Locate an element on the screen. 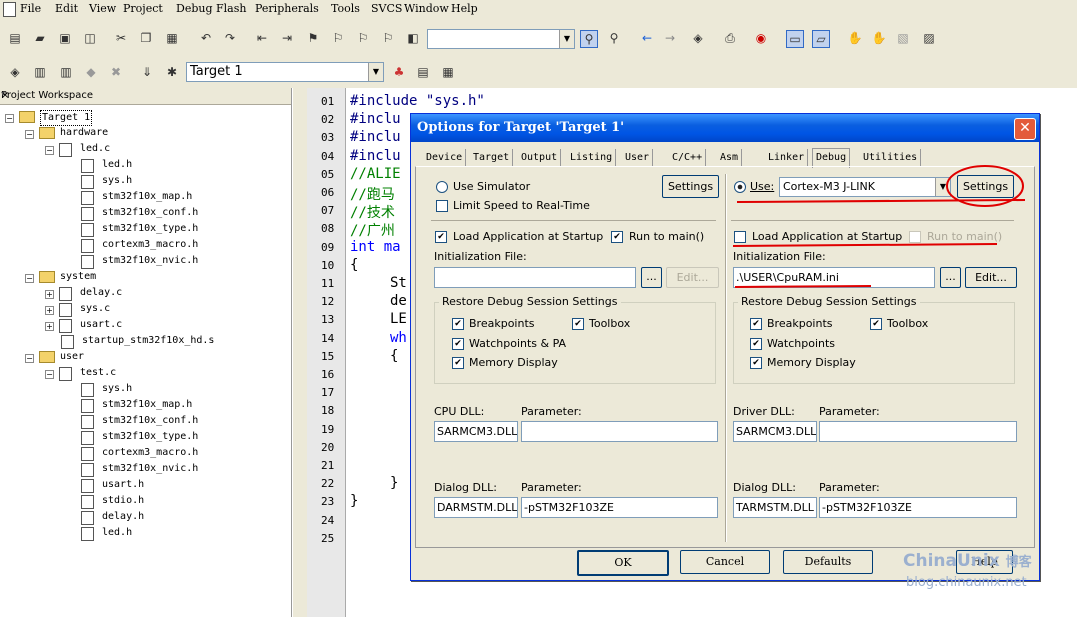  line-number: 22 is located at coordinates (328, 484).